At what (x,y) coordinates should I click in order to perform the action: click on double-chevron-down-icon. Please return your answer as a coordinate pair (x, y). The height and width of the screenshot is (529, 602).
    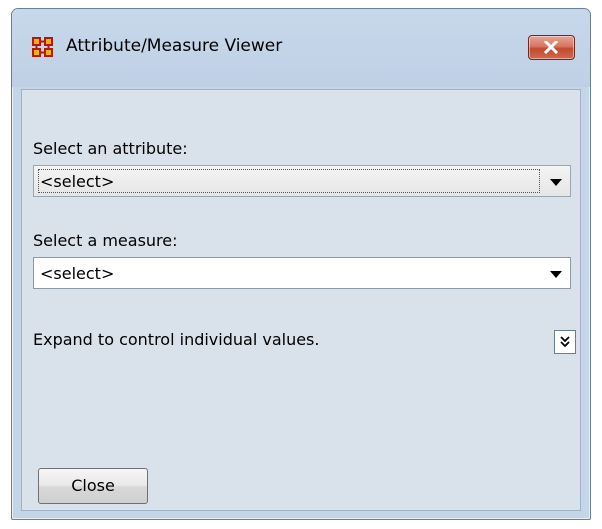
    Looking at the image, I should click on (565, 342).